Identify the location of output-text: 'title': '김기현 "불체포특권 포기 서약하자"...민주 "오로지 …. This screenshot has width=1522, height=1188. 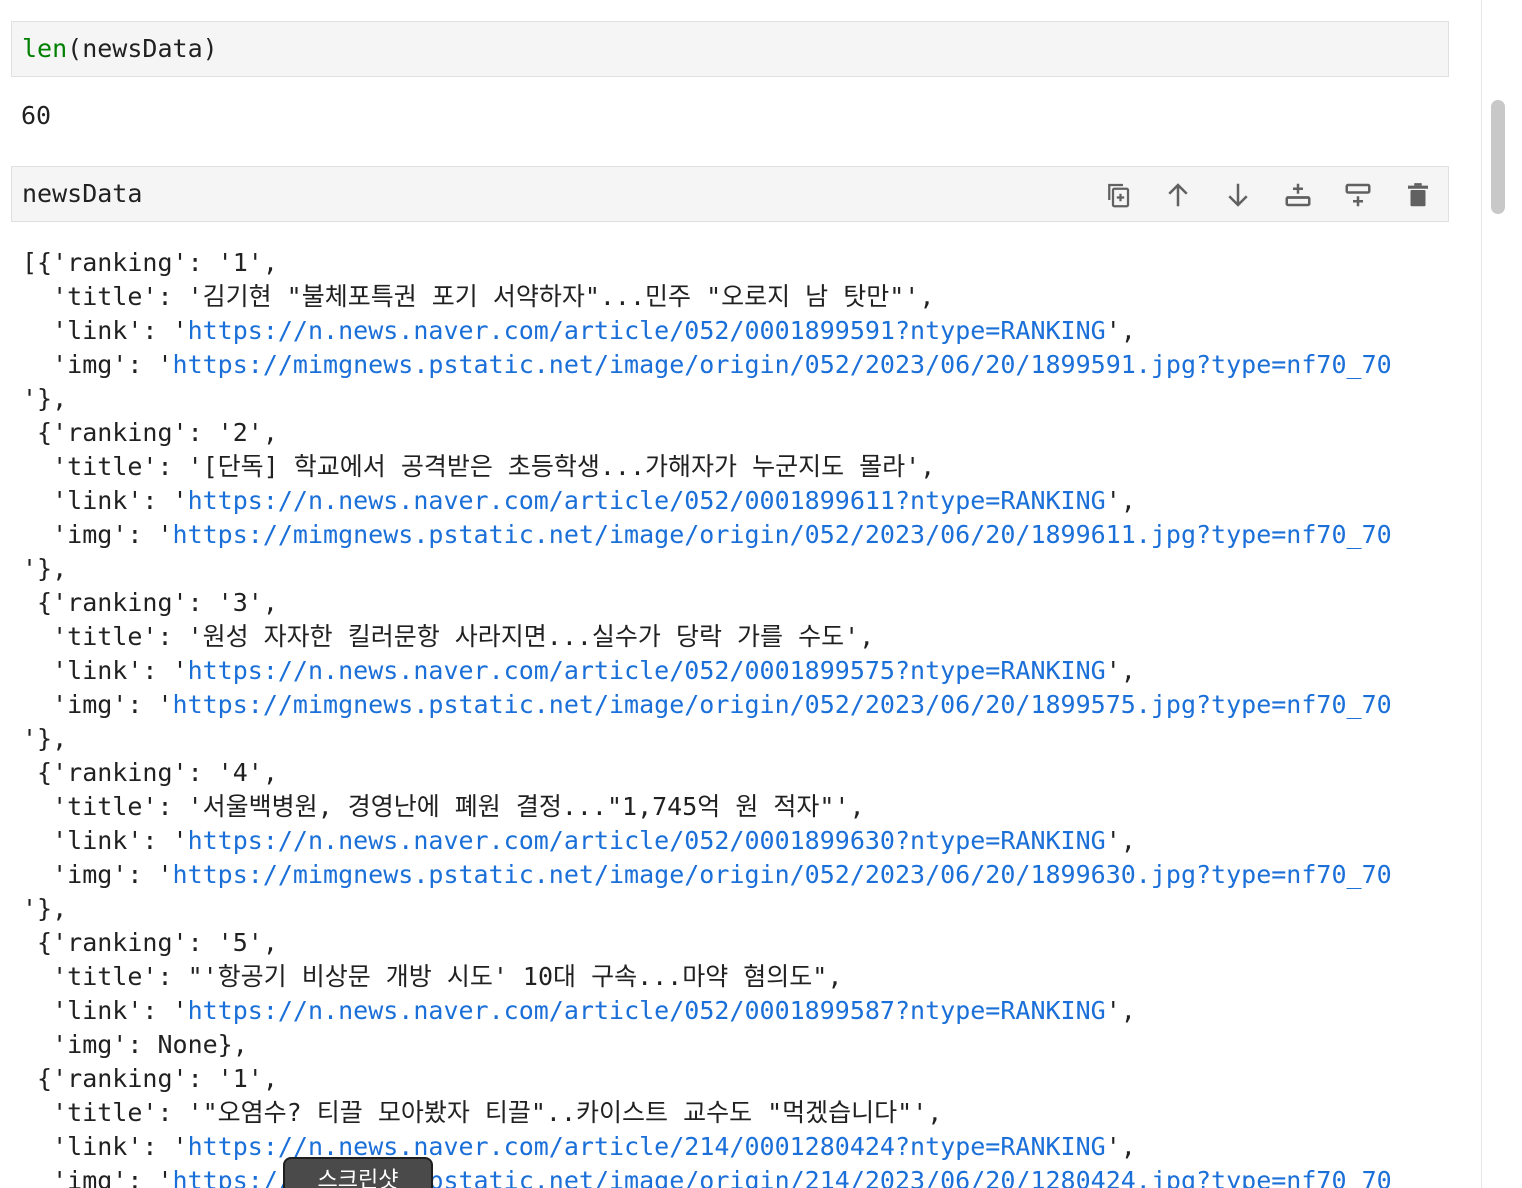
(478, 296).